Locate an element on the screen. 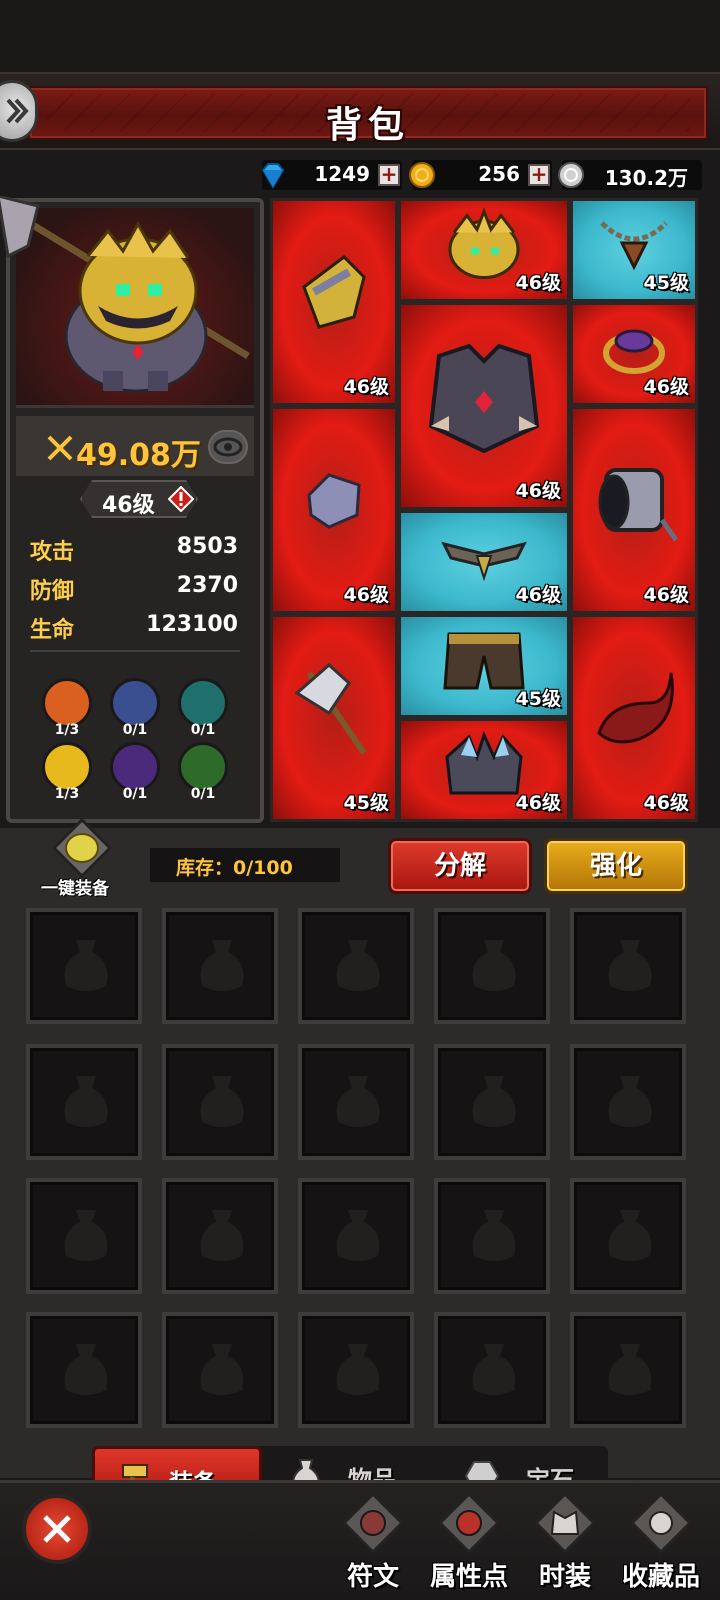 The image size is (720, 1600). alert-icon is located at coordinates (181, 499).